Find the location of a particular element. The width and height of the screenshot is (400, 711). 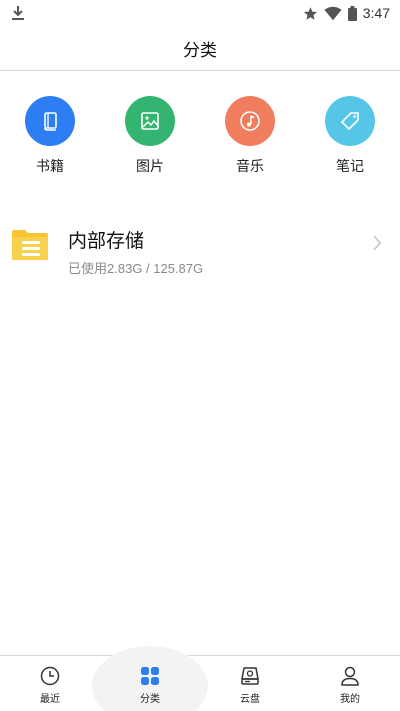

book-icon is located at coordinates (50, 121).